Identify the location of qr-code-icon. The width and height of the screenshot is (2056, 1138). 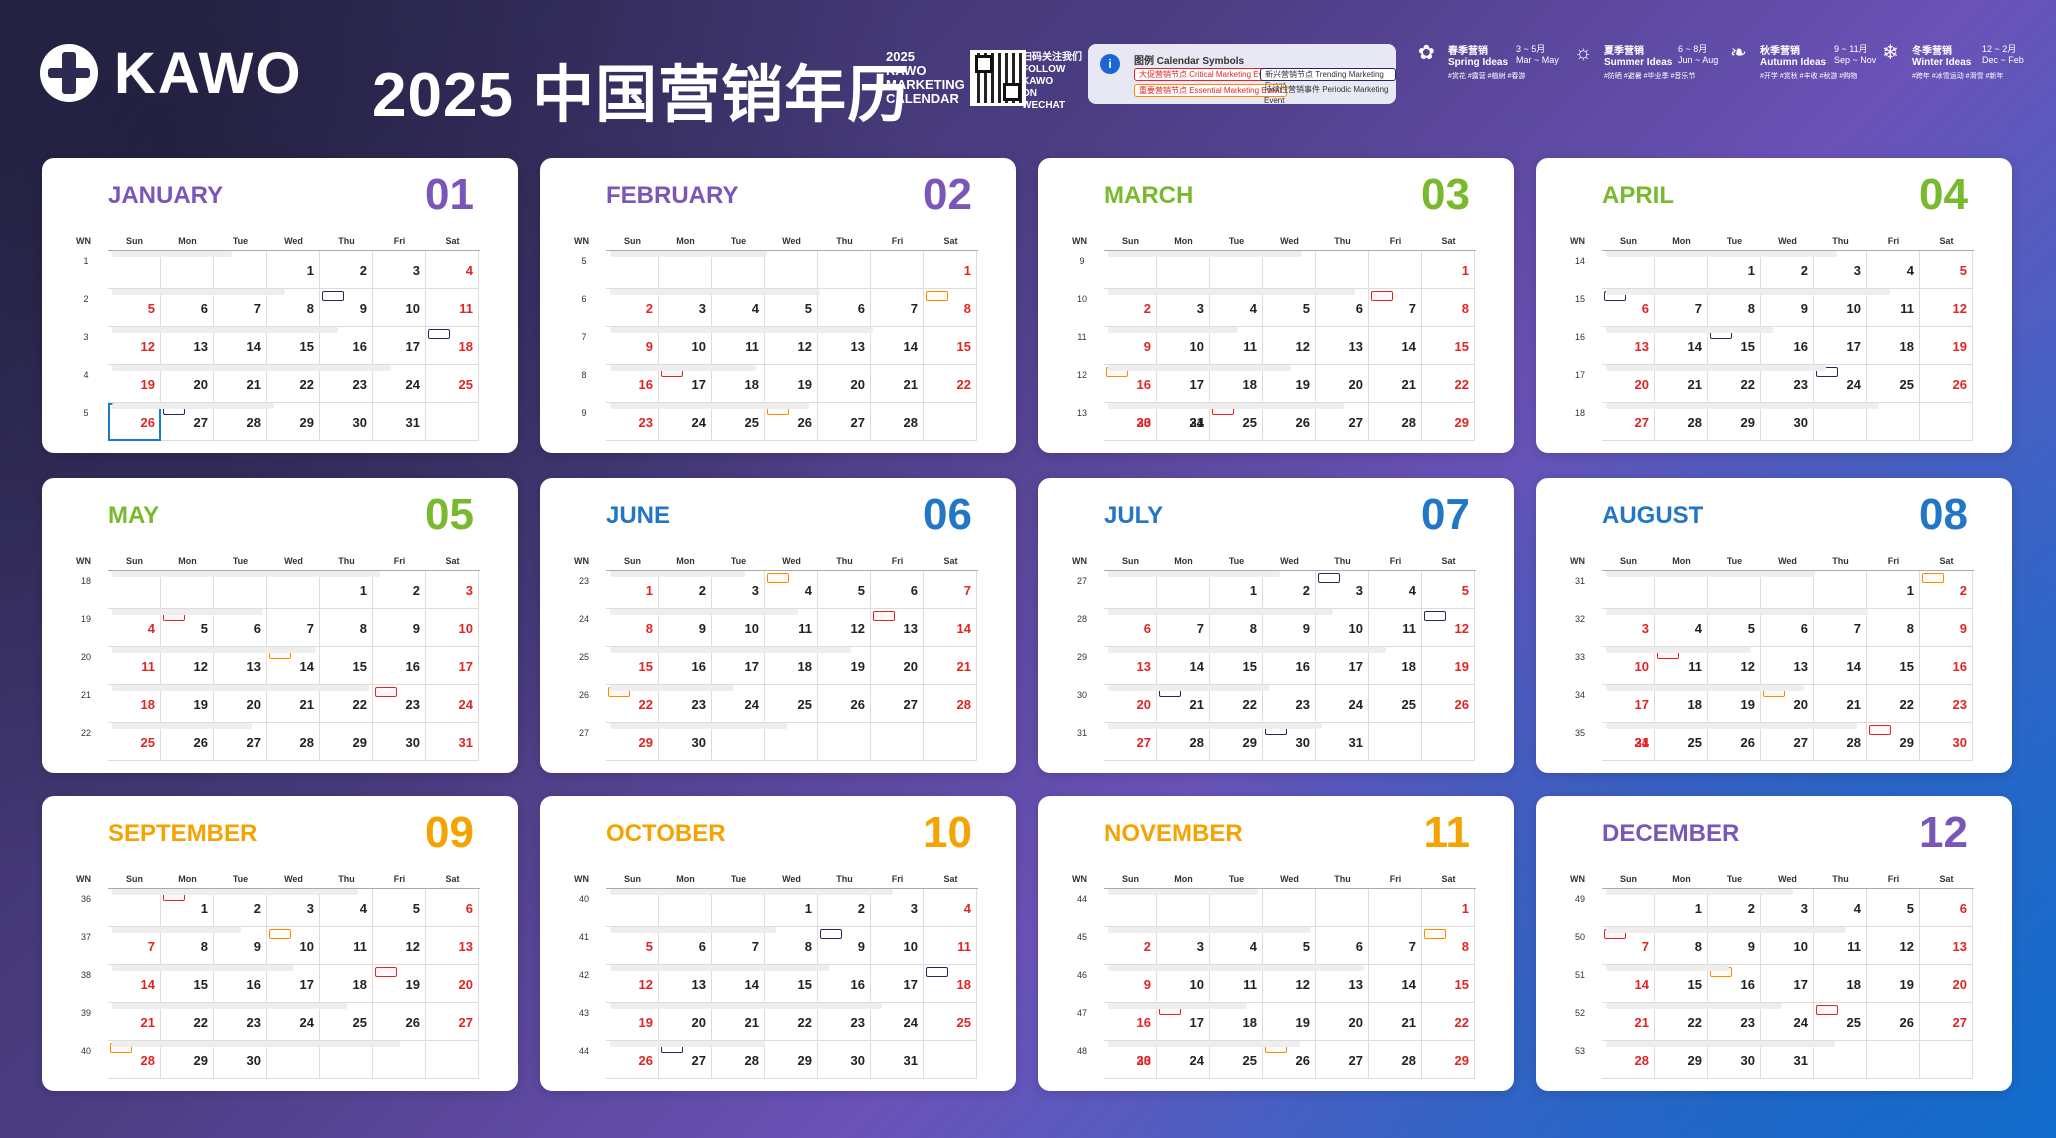
(998, 78).